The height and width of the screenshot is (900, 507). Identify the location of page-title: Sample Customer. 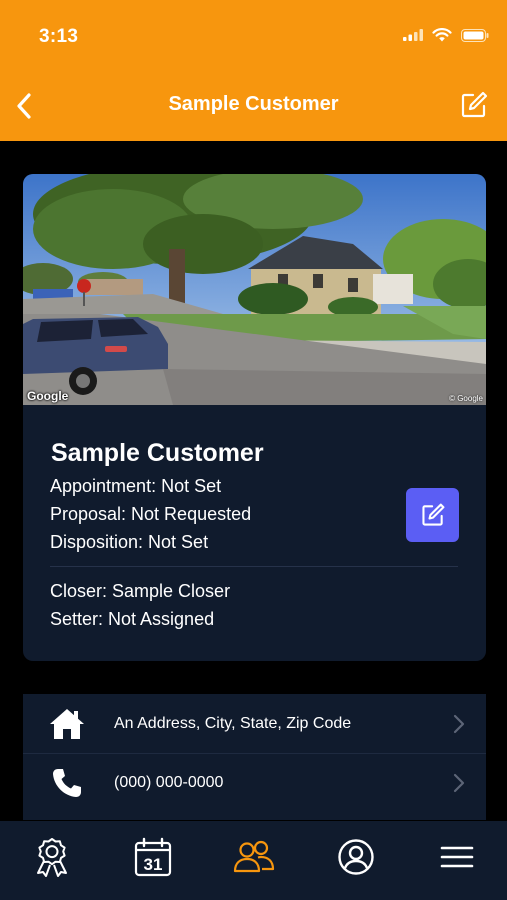
(253, 104).